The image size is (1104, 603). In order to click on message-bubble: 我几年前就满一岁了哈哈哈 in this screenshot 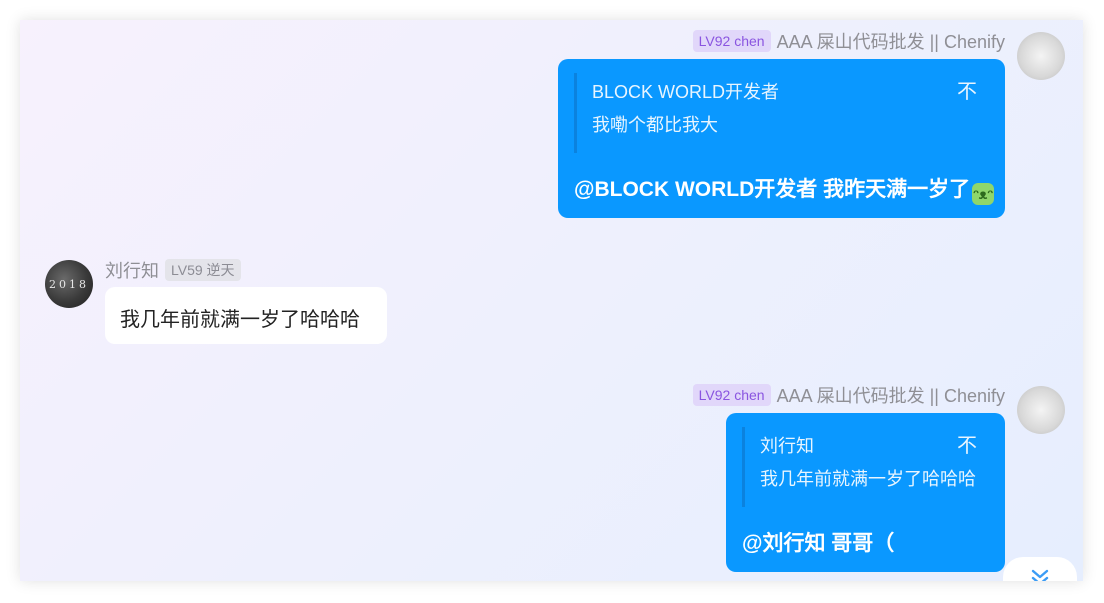, I will do `click(246, 315)`.